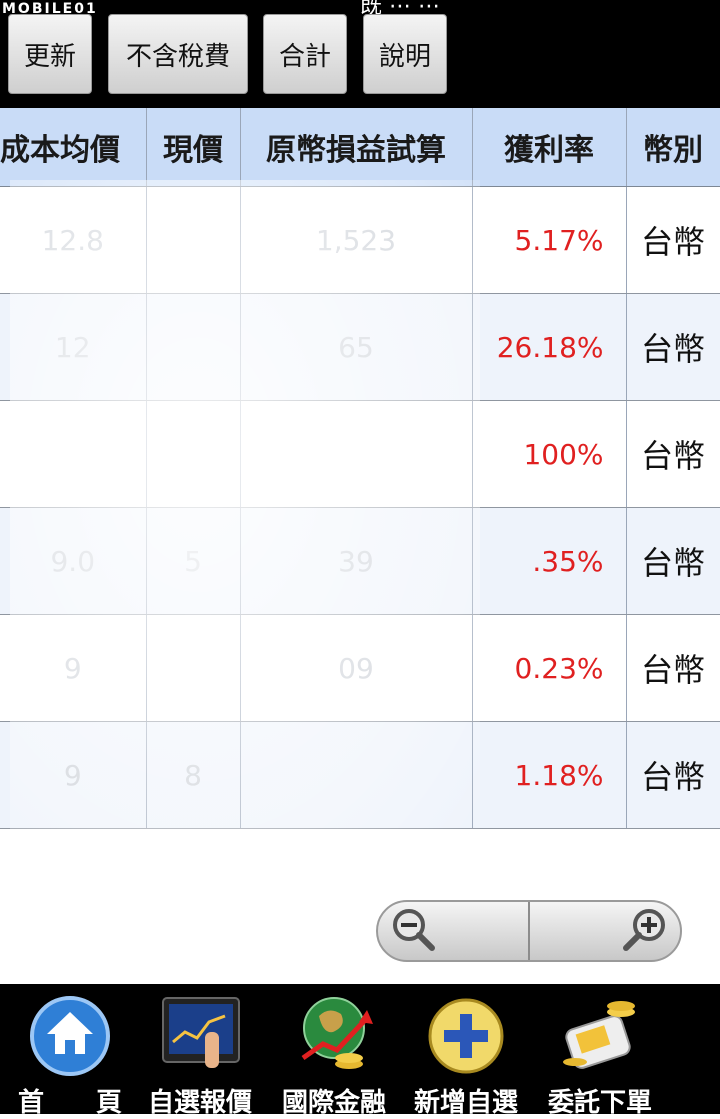 This screenshot has width=720, height=1119. I want to click on nav-add-watch-label: 新增自選, so click(465, 1103).